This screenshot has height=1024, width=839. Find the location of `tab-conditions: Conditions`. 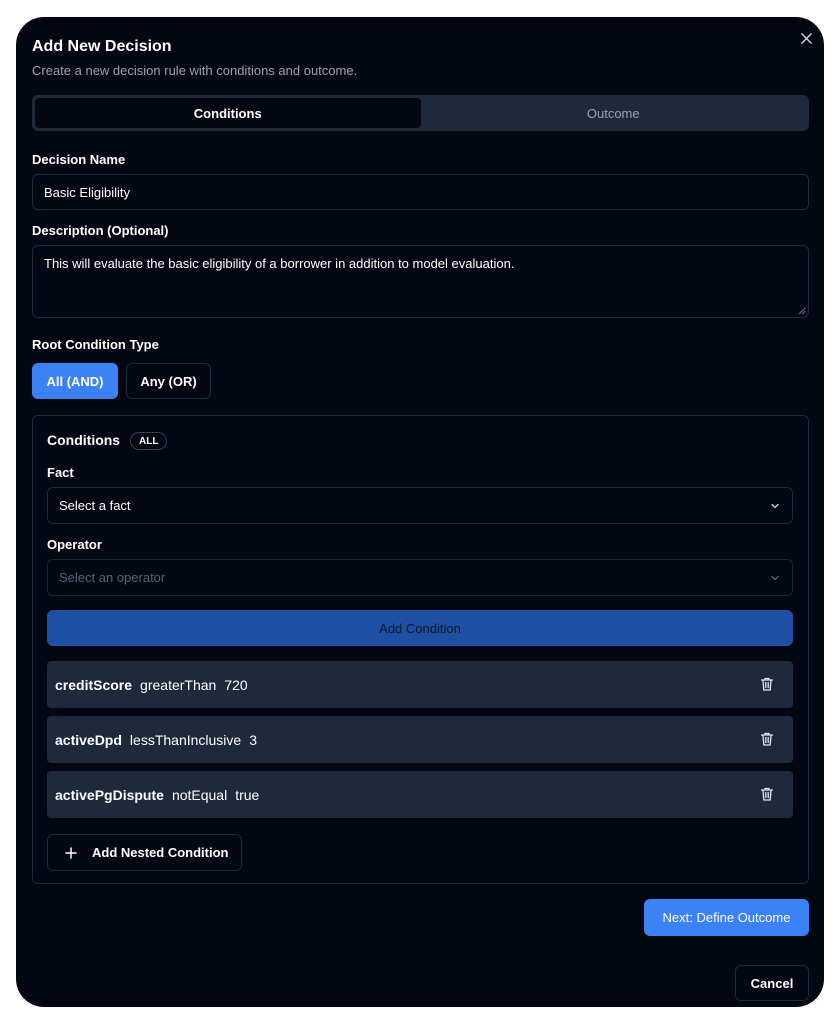

tab-conditions: Conditions is located at coordinates (228, 113).